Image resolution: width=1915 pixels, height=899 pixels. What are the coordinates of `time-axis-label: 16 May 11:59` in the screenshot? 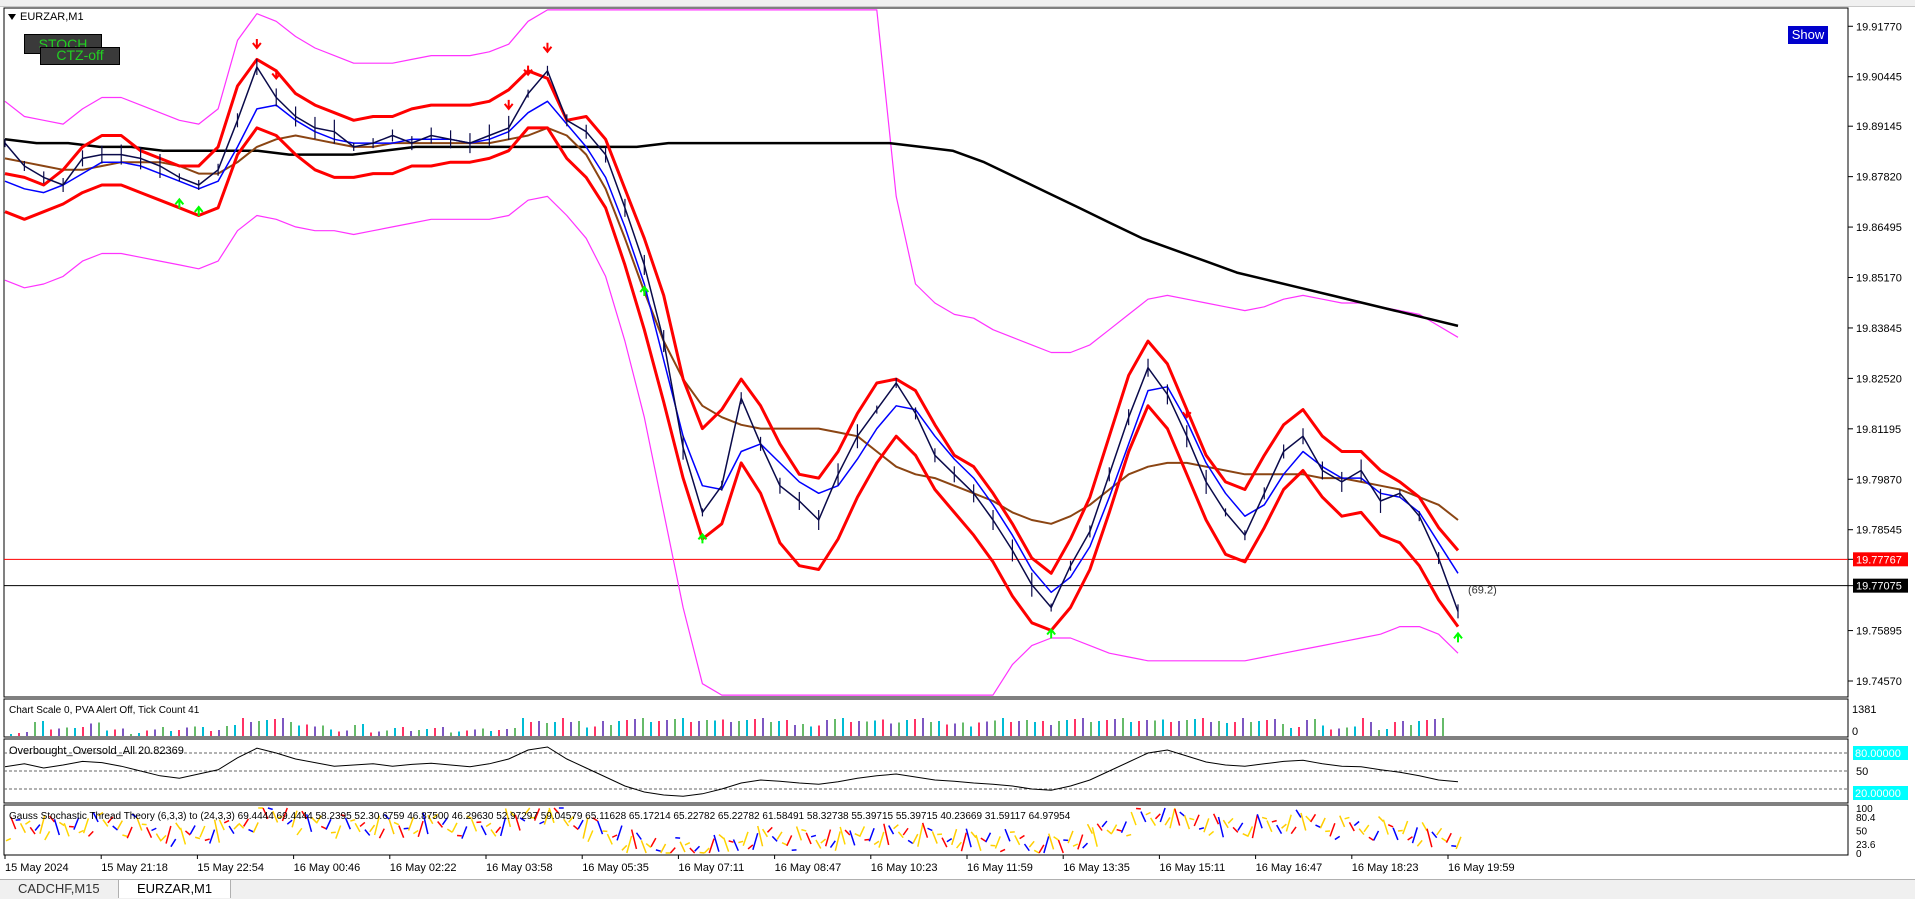 It's located at (1000, 868).